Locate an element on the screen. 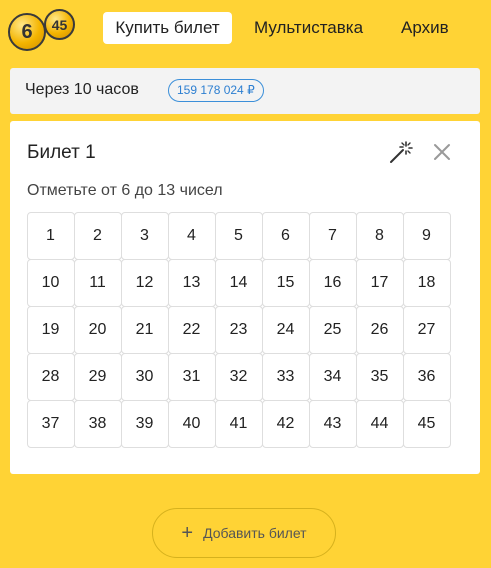 The image size is (491, 568). number-cell: 44 is located at coordinates (379, 423).